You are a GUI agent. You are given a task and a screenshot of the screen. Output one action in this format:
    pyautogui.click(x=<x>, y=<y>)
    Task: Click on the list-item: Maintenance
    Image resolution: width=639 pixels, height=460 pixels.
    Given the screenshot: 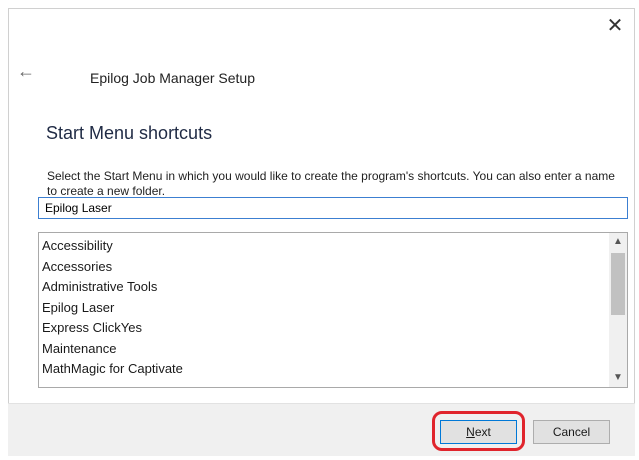 What is the action you would take?
    pyautogui.click(x=323, y=349)
    